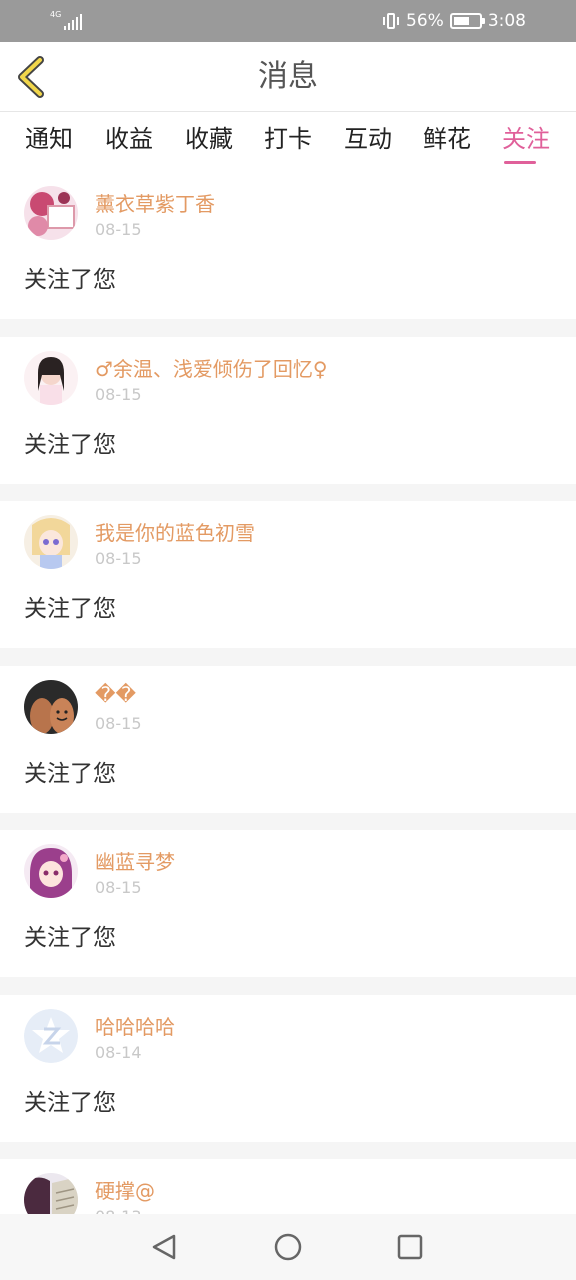  I want to click on message-card: 薰衣草紫丁香 08-15 关注了您, so click(288, 245).